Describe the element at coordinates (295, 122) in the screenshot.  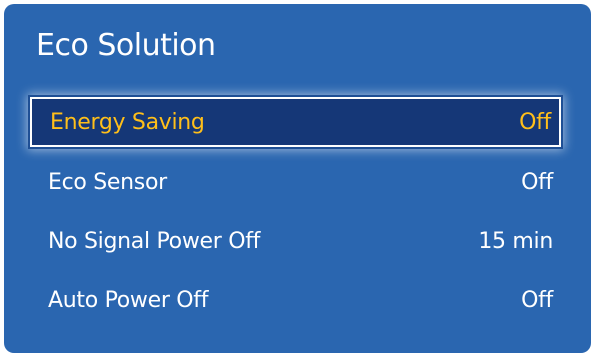
I see `menu-item-energy-saving: Energy Saving Off` at that location.